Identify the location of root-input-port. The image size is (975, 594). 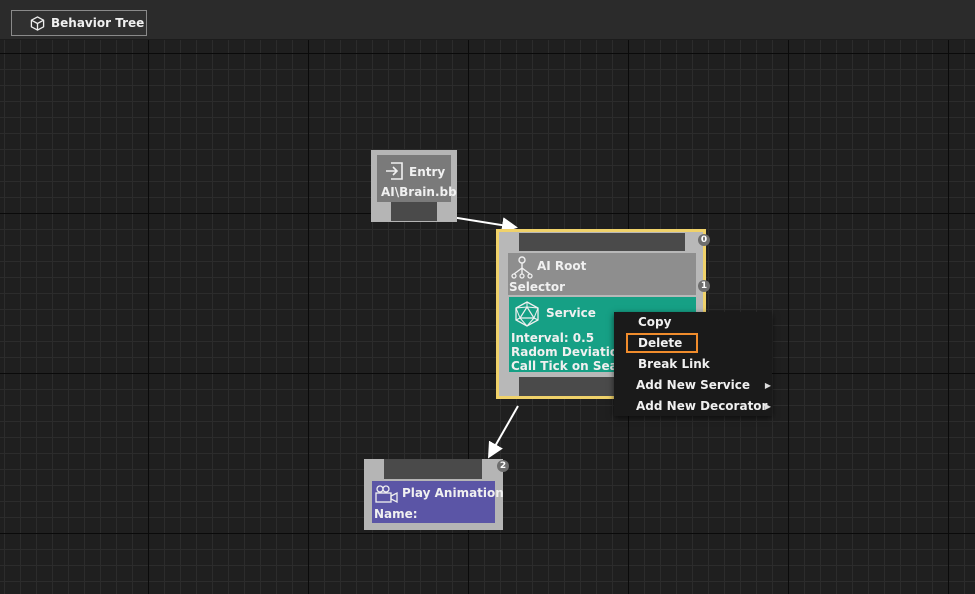
(602, 242).